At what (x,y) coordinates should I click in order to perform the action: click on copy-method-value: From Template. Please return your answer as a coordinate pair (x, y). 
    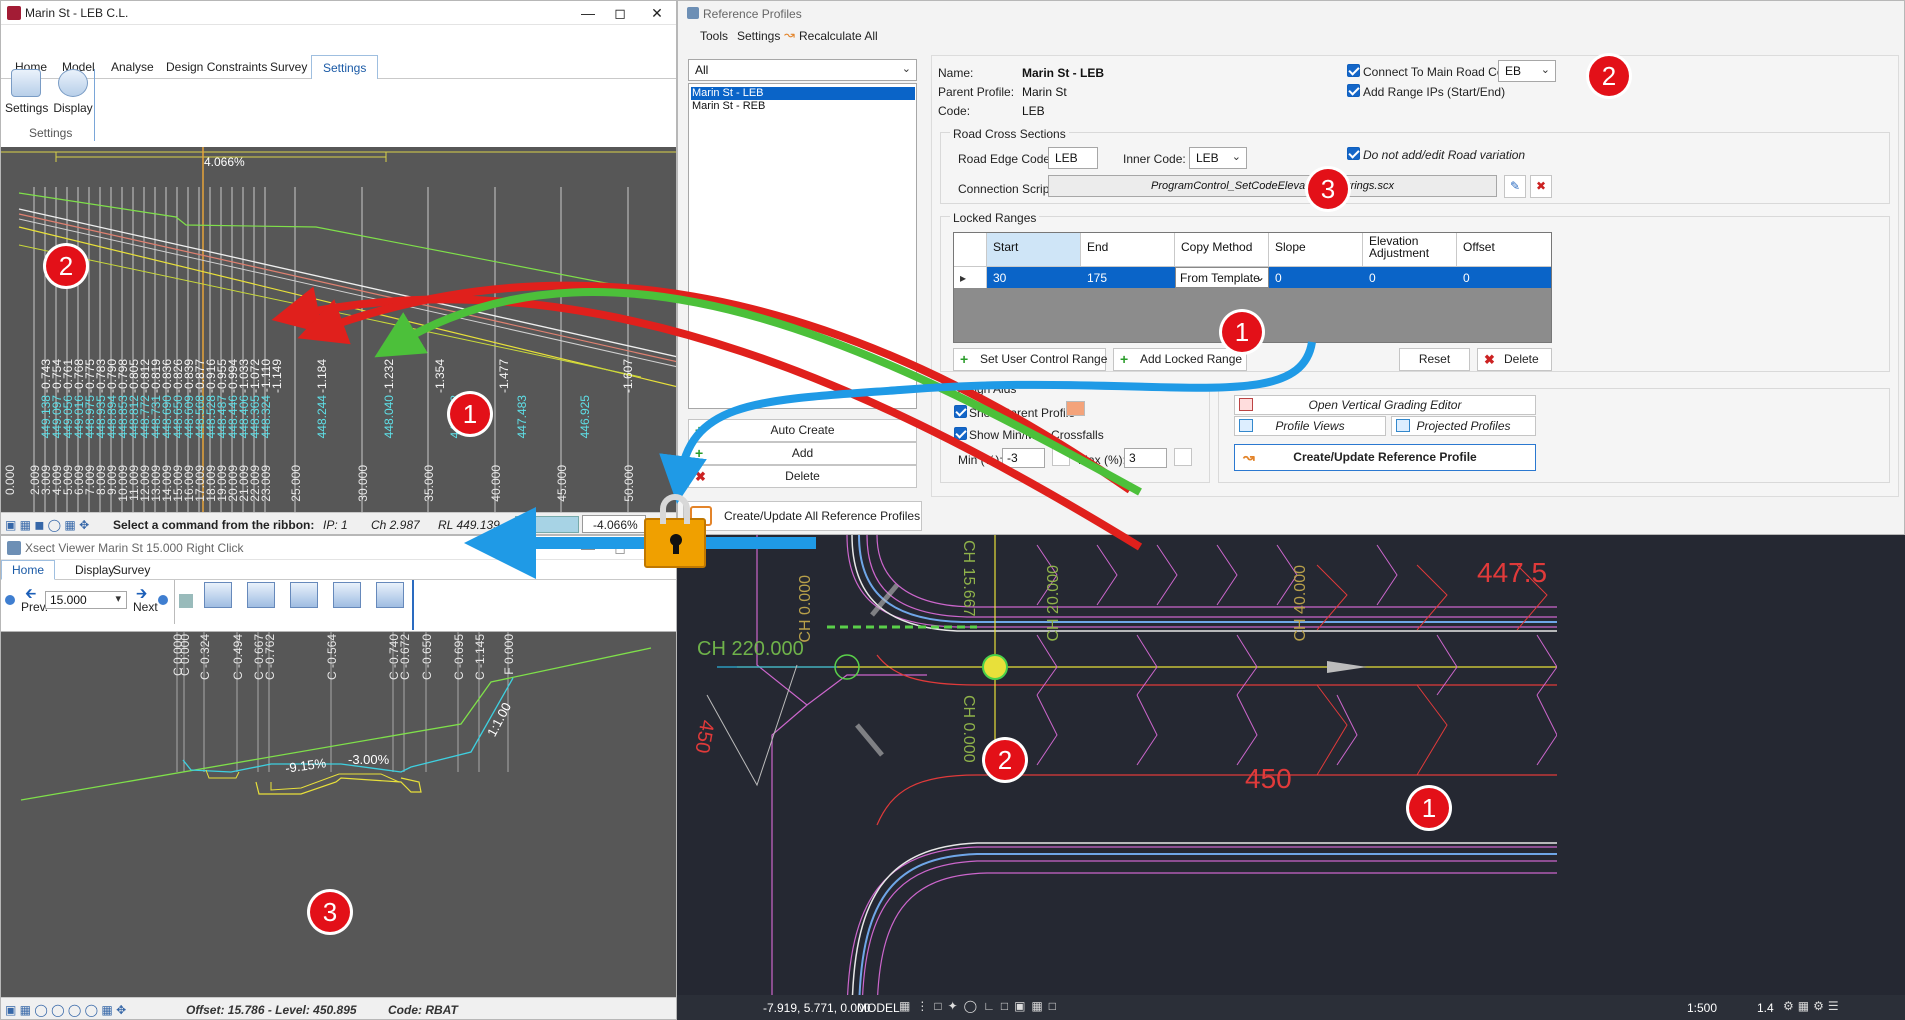
    Looking at the image, I should click on (1220, 278).